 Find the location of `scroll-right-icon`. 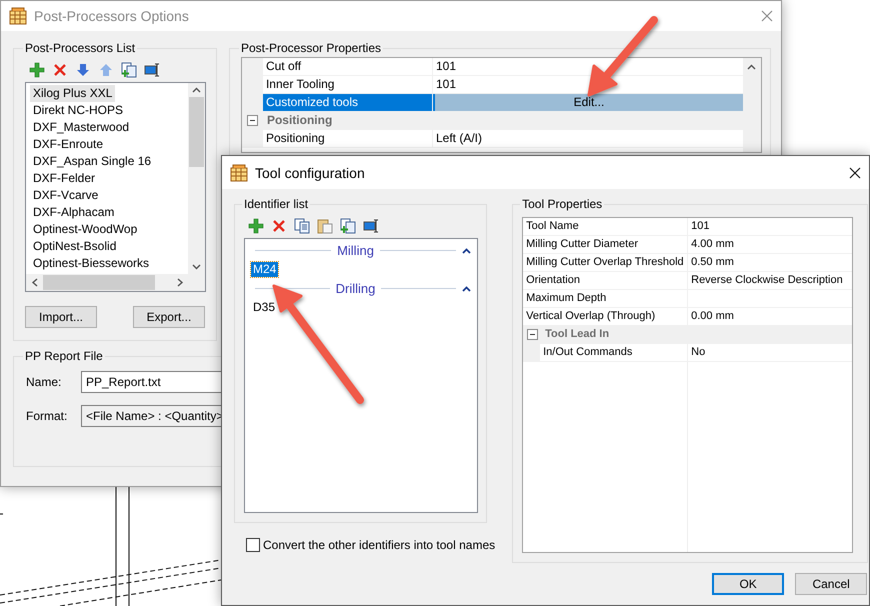

scroll-right-icon is located at coordinates (180, 282).